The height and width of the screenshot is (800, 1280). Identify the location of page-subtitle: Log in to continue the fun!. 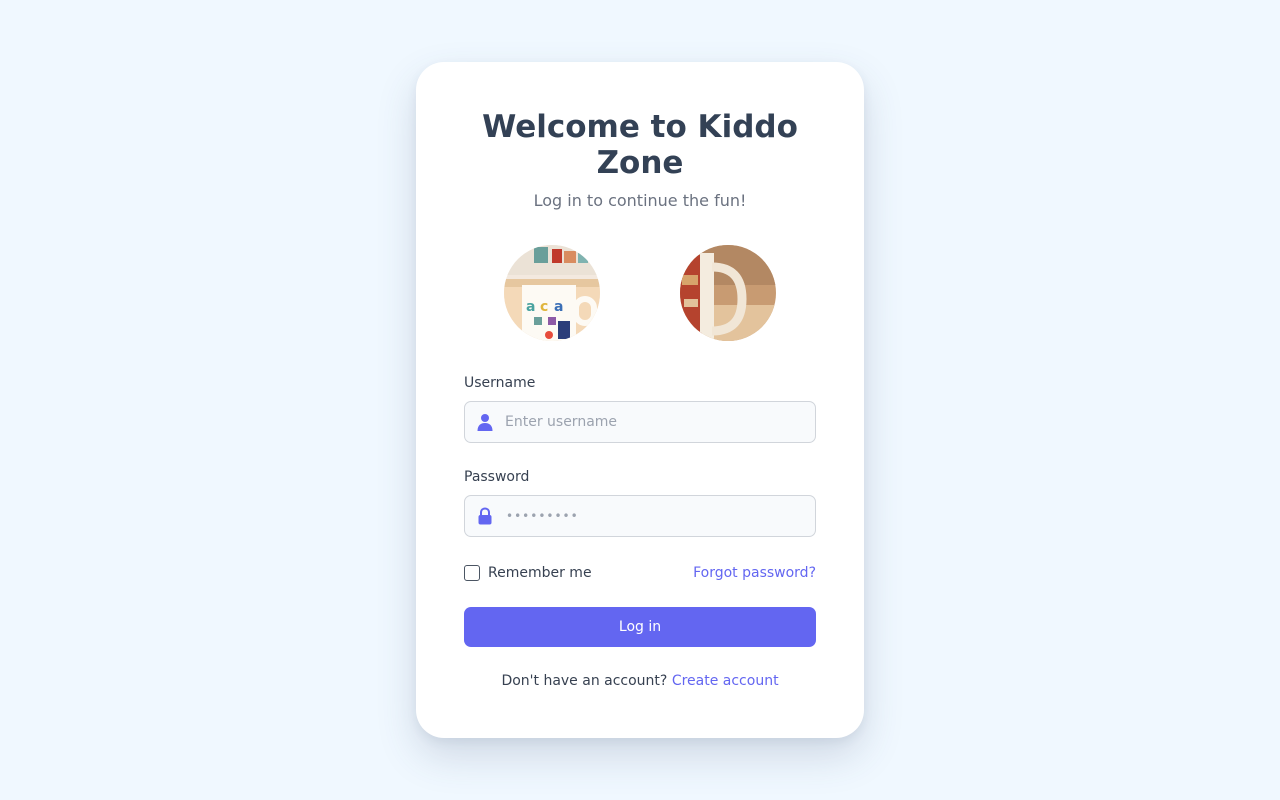
(640, 200).